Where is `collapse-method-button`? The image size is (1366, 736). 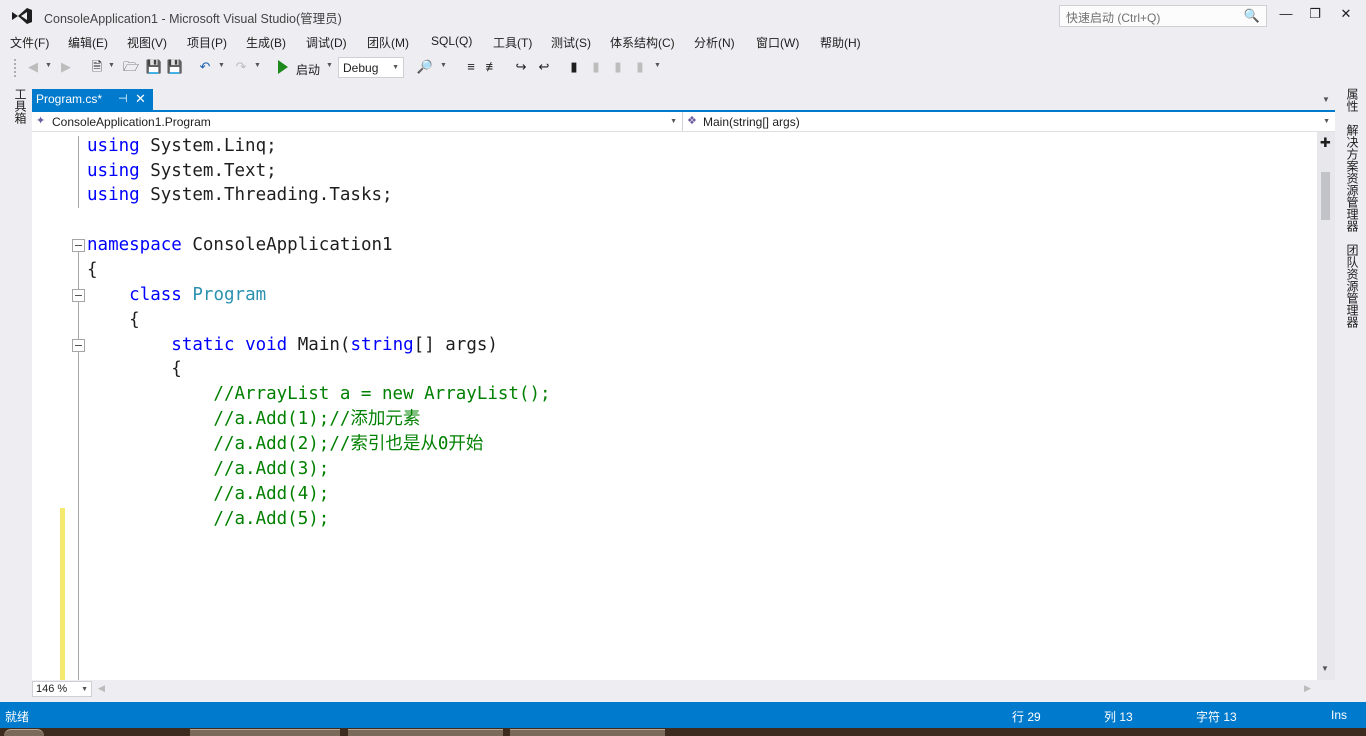 collapse-method-button is located at coordinates (78, 345).